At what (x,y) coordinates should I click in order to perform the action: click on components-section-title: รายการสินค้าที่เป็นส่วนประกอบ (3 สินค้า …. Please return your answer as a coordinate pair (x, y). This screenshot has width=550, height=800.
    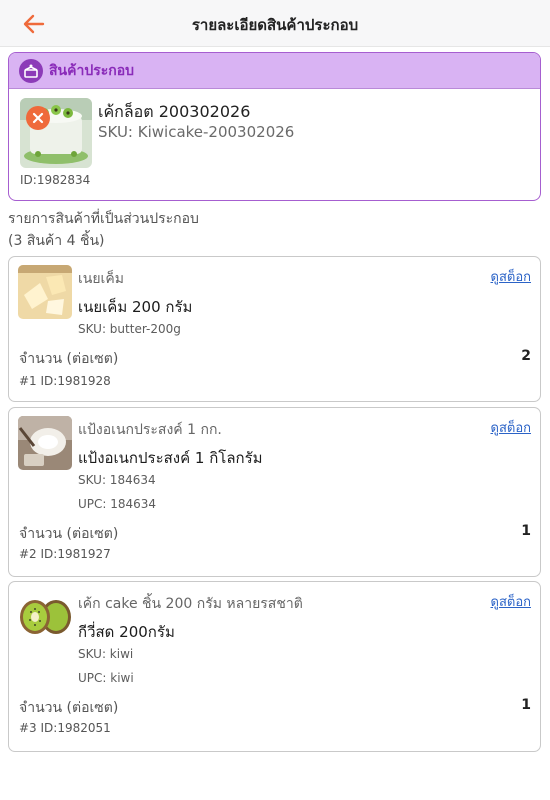
    Looking at the image, I should click on (103, 230).